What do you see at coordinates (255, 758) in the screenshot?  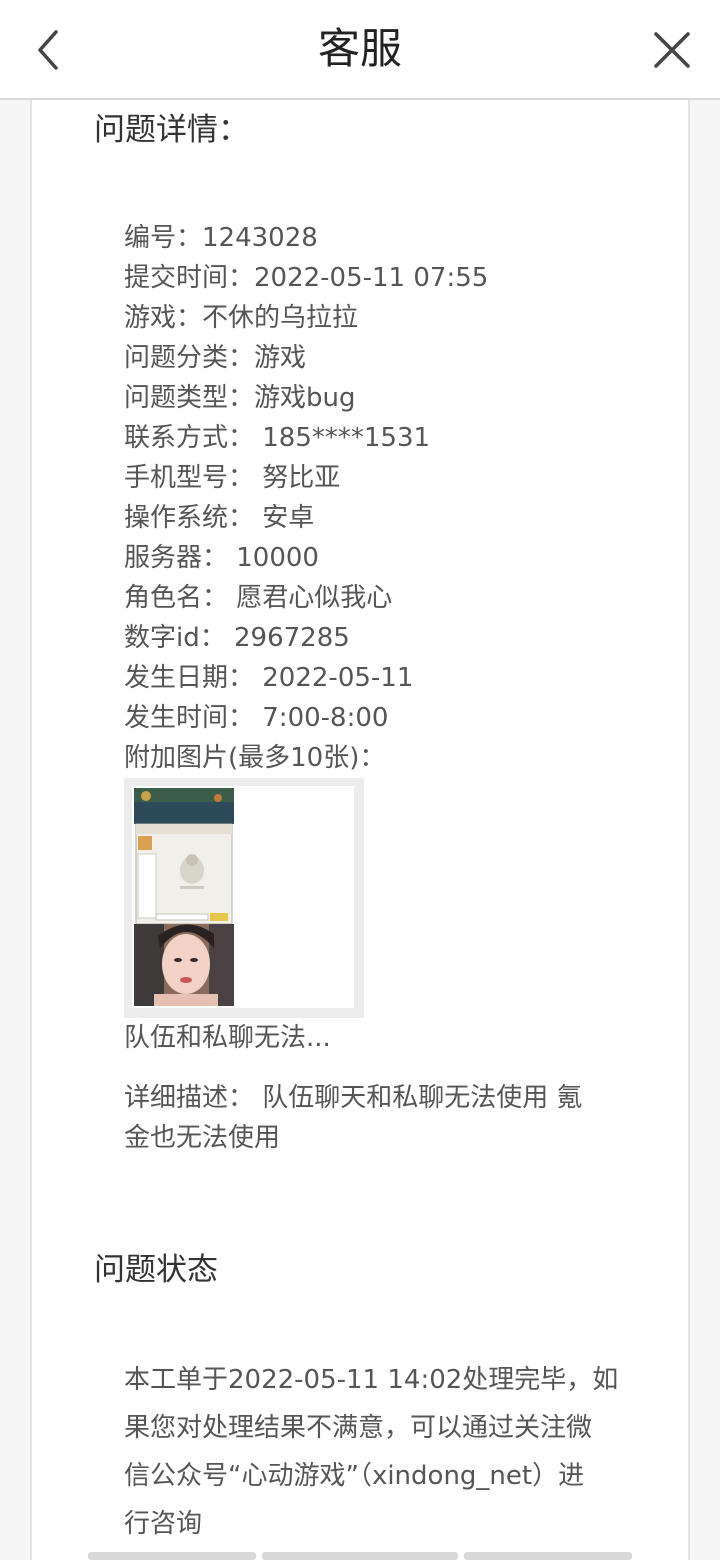 I see `attachments-label: 附加图片(最多10张)：` at bounding box center [255, 758].